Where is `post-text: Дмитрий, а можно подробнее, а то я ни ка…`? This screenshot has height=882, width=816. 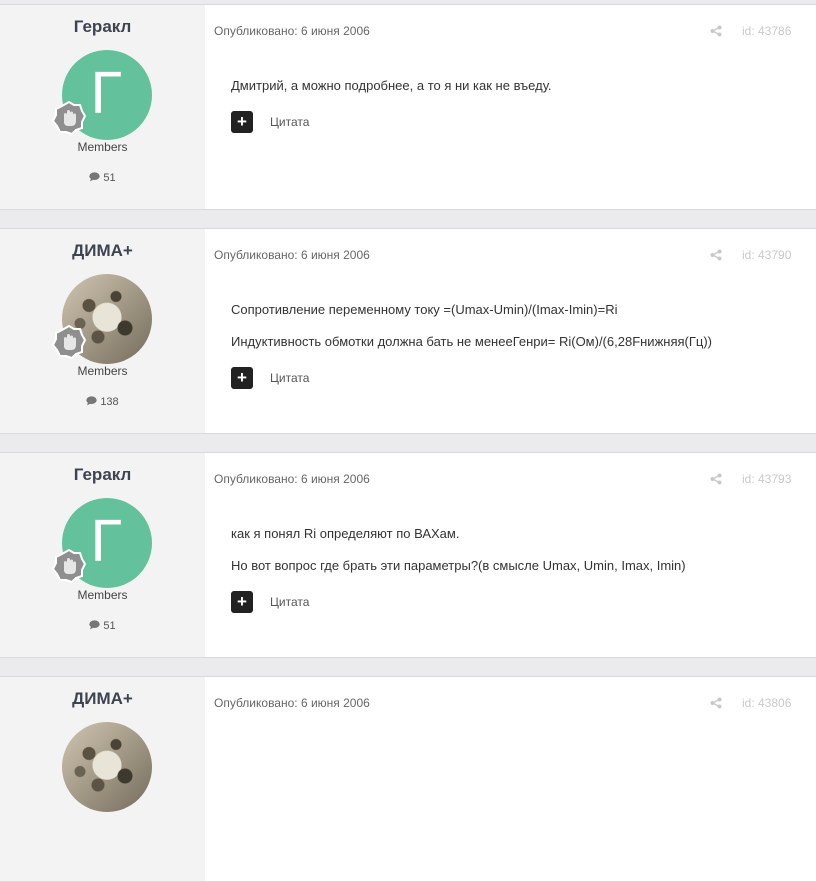 post-text: Дмитрий, а можно подробнее, а то я ни ка… is located at coordinates (391, 85).